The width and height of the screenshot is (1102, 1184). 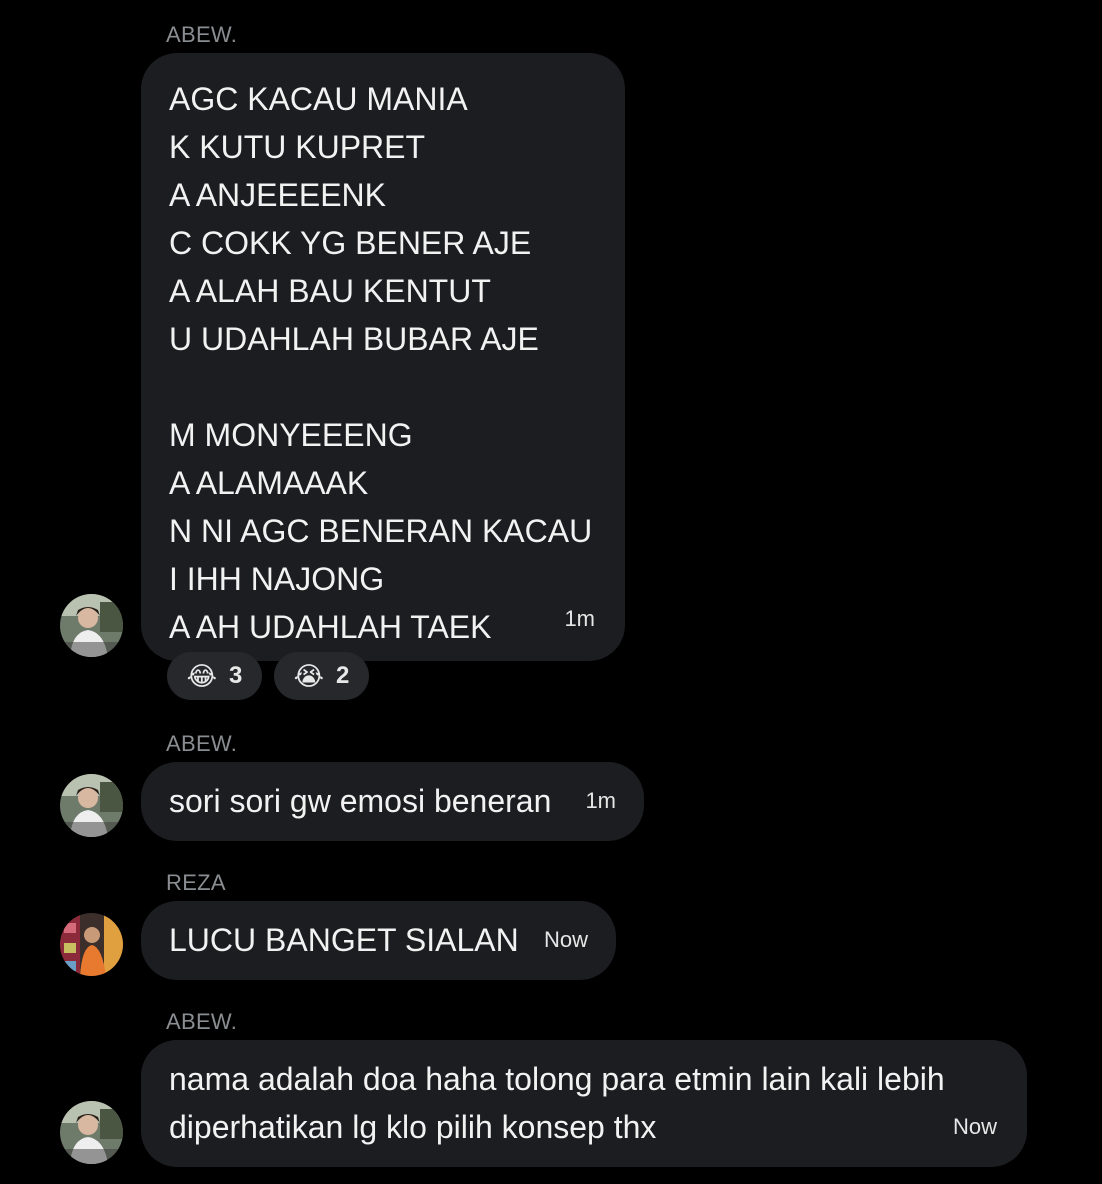 What do you see at coordinates (236, 675) in the screenshot?
I see `reaction-count: 3` at bounding box center [236, 675].